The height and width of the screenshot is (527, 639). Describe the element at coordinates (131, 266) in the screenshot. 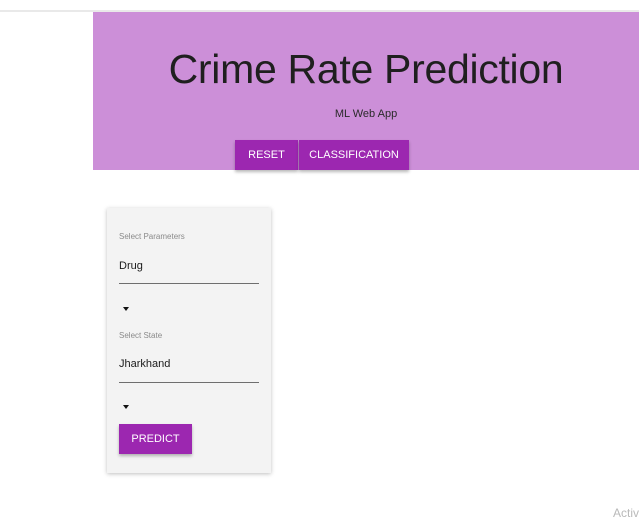

I see `parameters-select: Drug` at that location.